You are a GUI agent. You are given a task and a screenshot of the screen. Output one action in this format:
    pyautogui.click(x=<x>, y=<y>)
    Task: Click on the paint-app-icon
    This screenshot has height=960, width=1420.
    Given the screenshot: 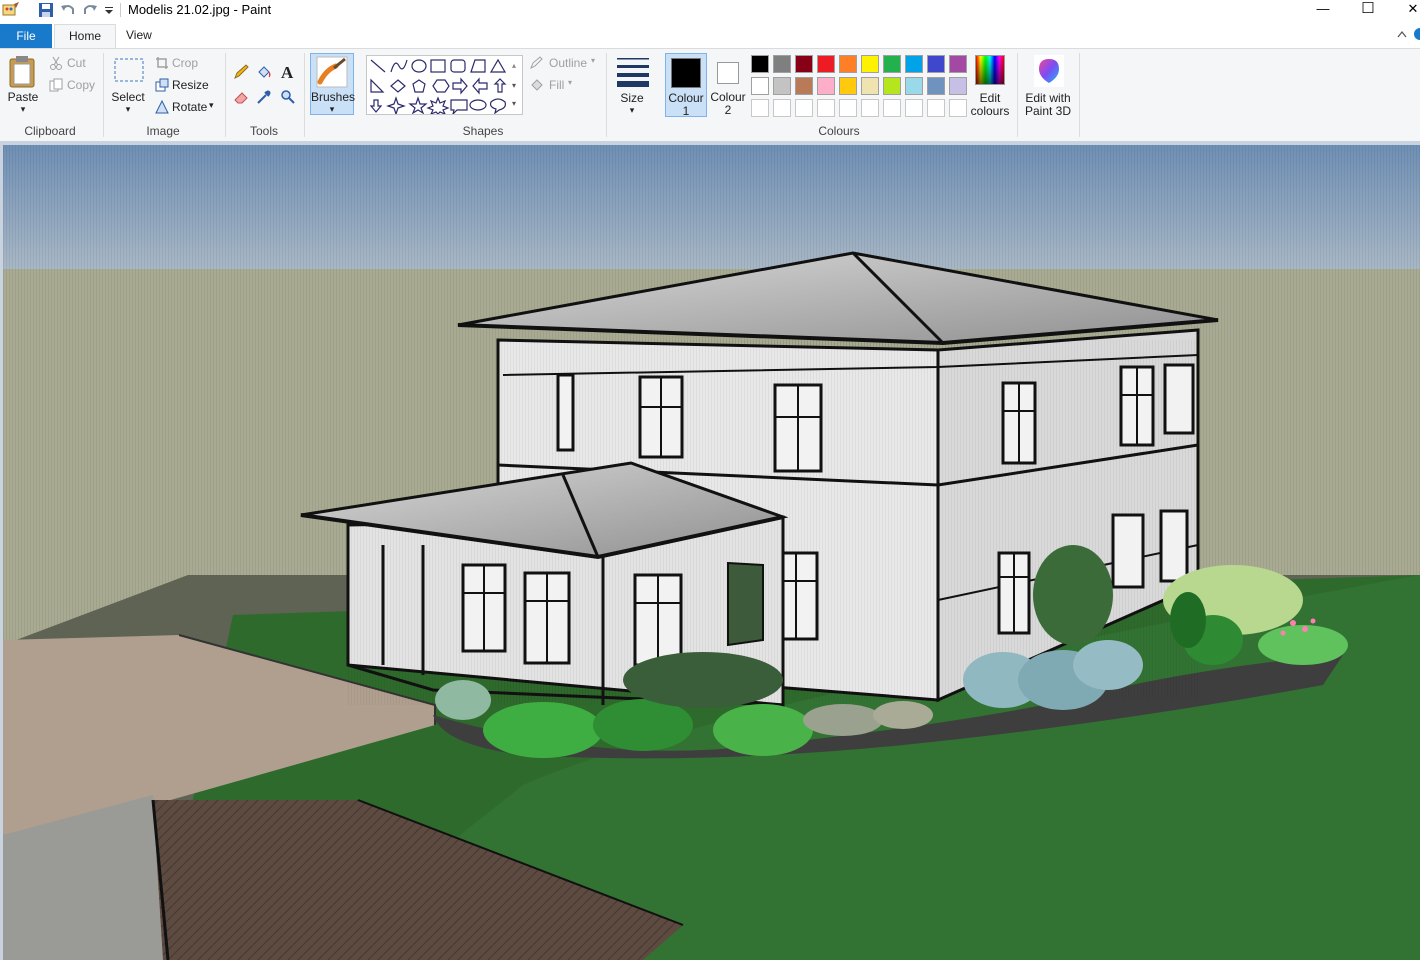 What is the action you would take?
    pyautogui.click(x=10, y=9)
    